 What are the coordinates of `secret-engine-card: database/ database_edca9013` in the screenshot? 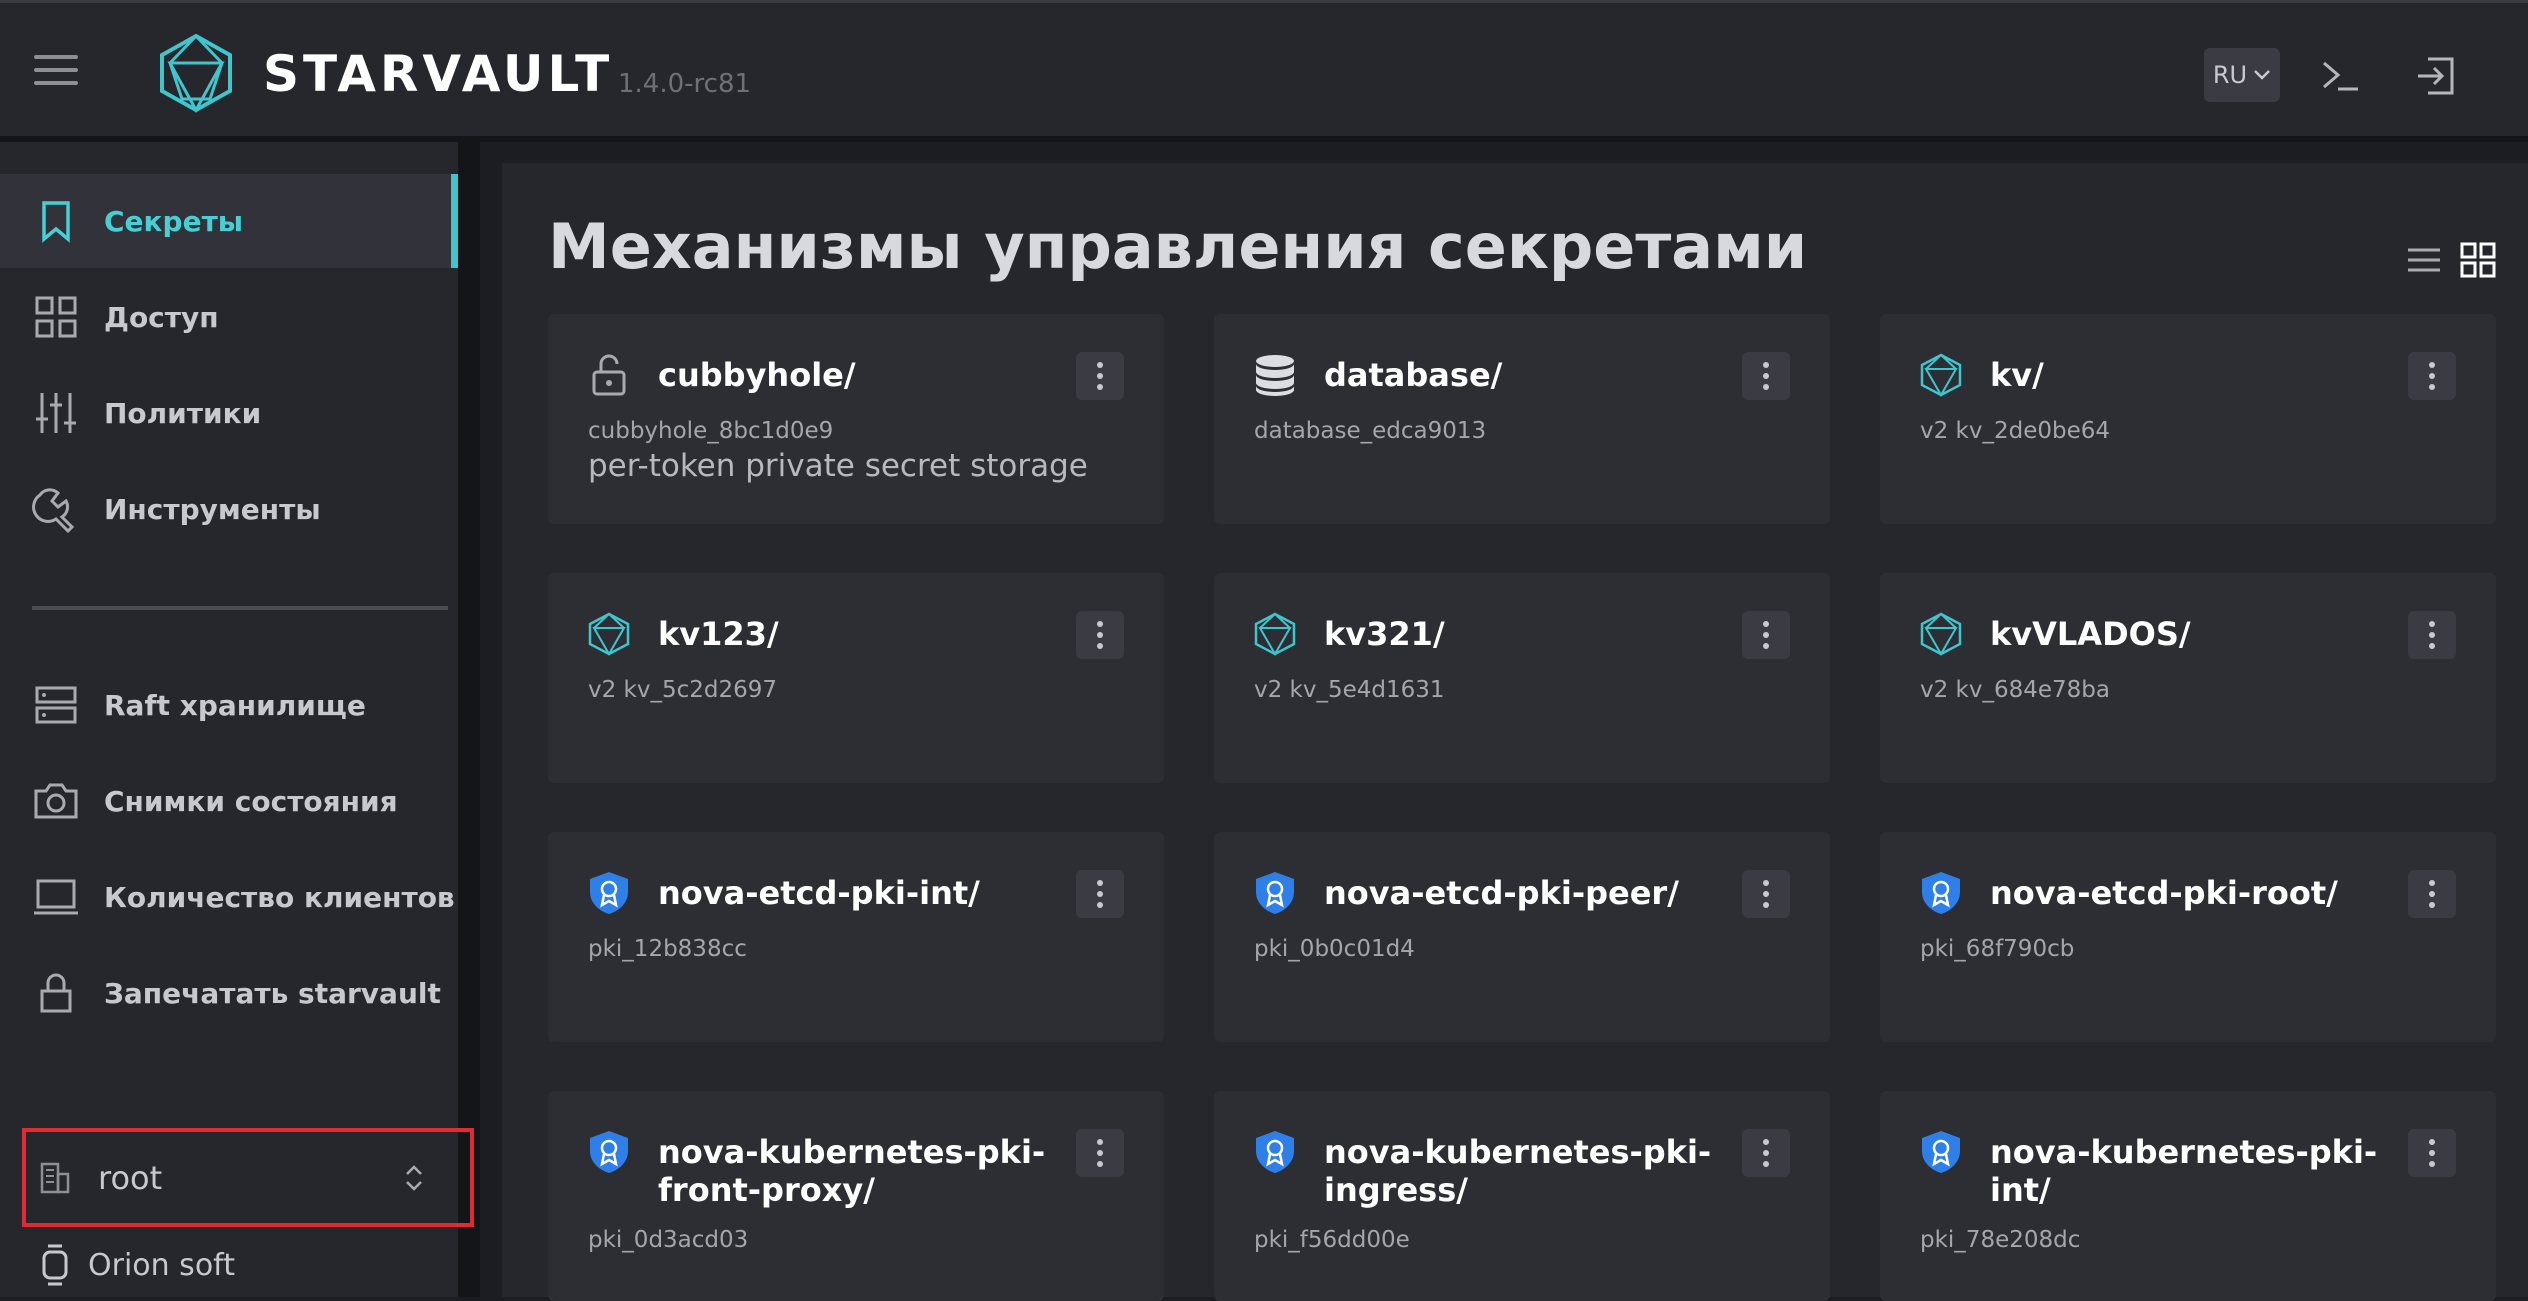 It's located at (1522, 419).